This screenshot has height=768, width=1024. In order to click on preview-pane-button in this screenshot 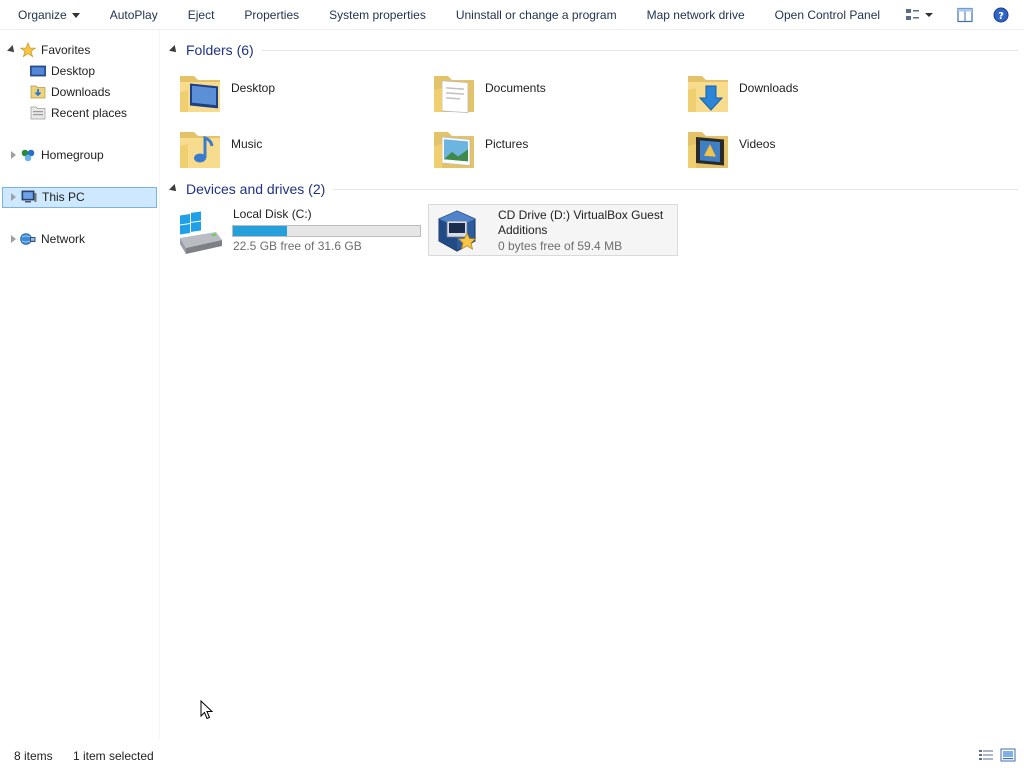, I will do `click(965, 15)`.